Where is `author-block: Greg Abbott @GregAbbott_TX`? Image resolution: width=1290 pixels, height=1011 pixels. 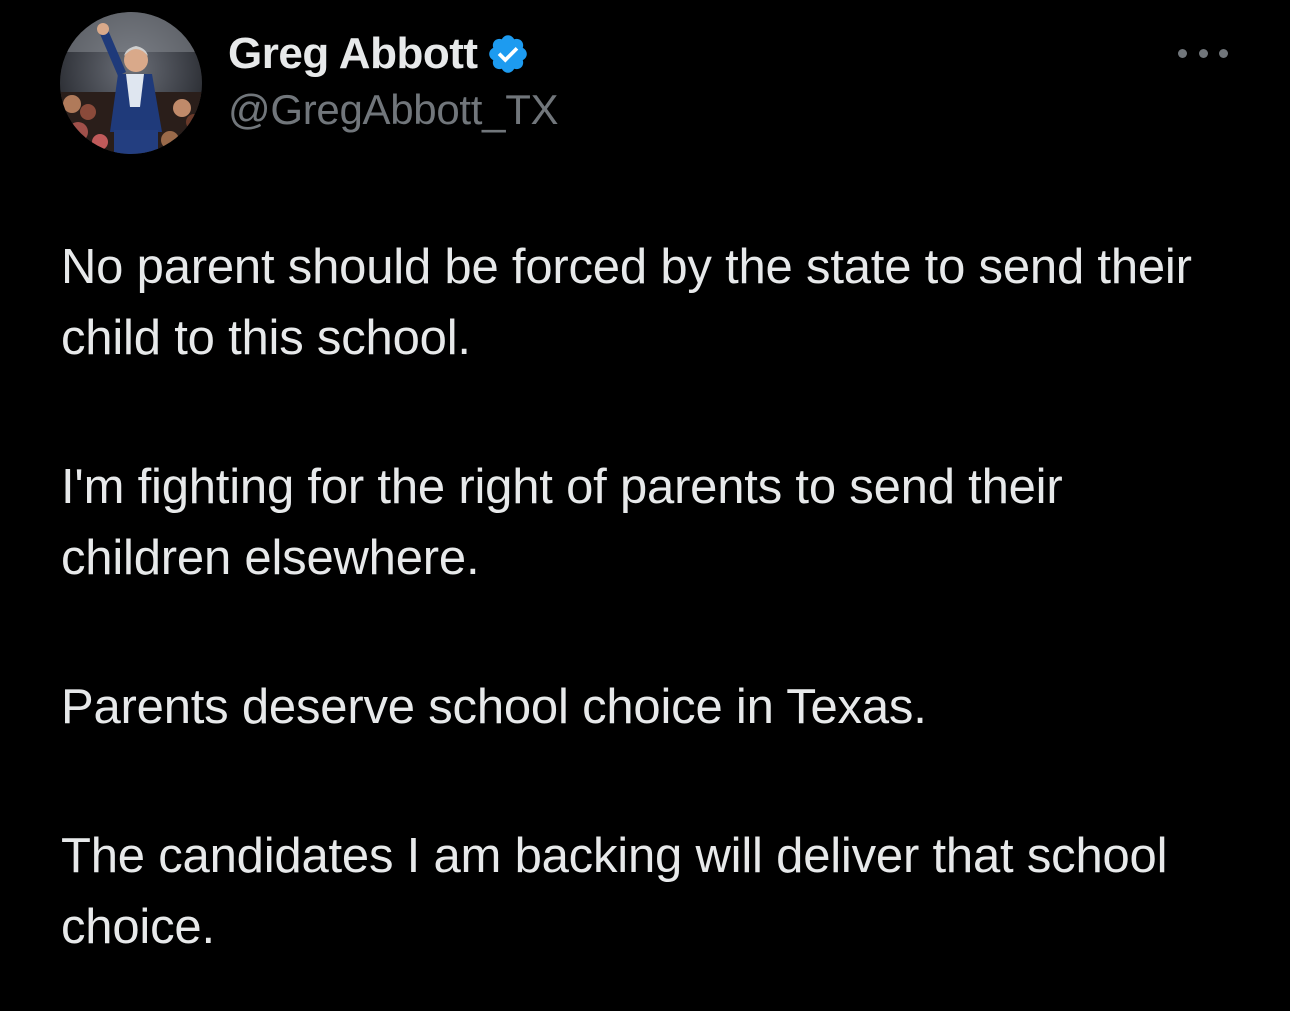 author-block: Greg Abbott @GregAbbott_TX is located at coordinates (393, 79).